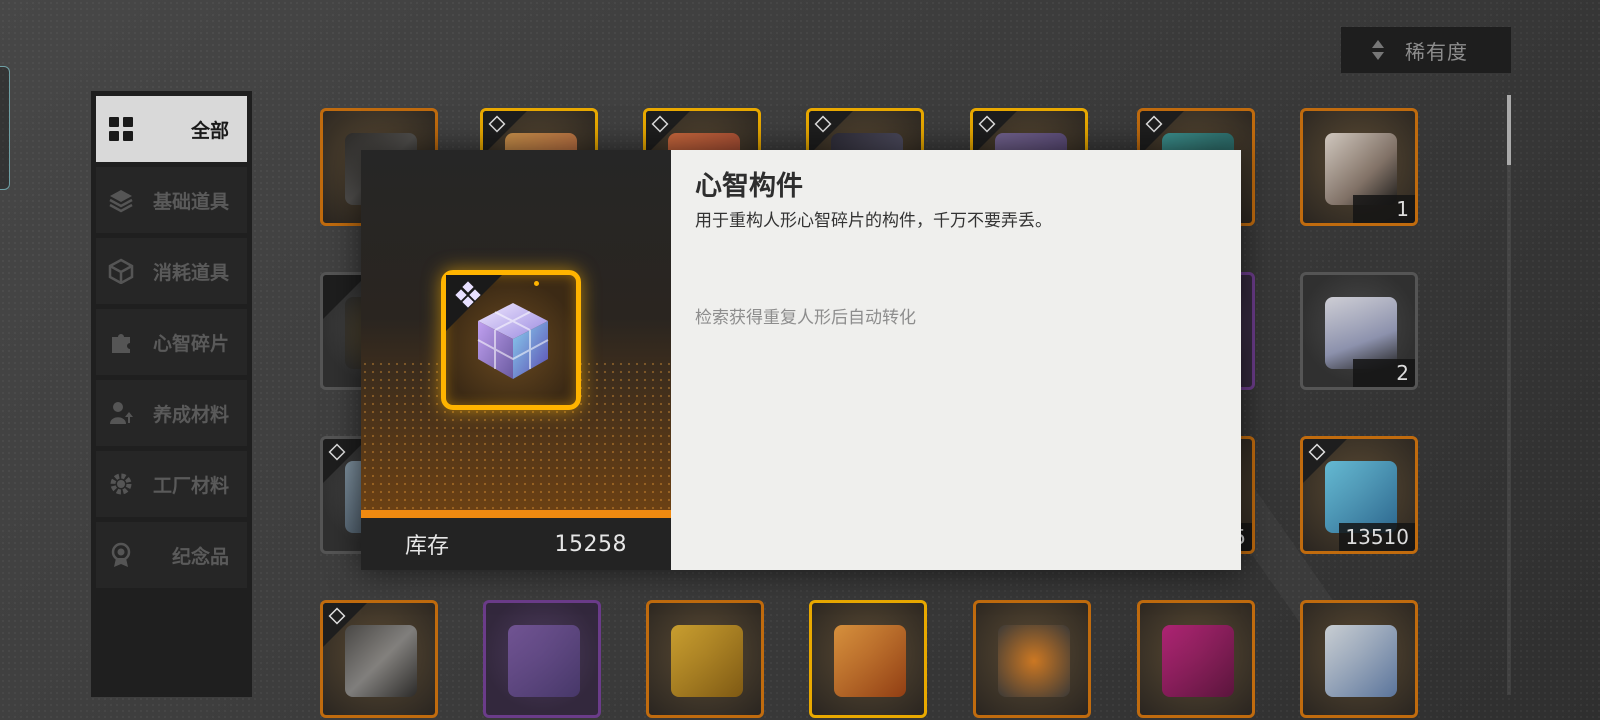 This screenshot has height=720, width=1600. Describe the element at coordinates (121, 484) in the screenshot. I see `gear-icon` at that location.